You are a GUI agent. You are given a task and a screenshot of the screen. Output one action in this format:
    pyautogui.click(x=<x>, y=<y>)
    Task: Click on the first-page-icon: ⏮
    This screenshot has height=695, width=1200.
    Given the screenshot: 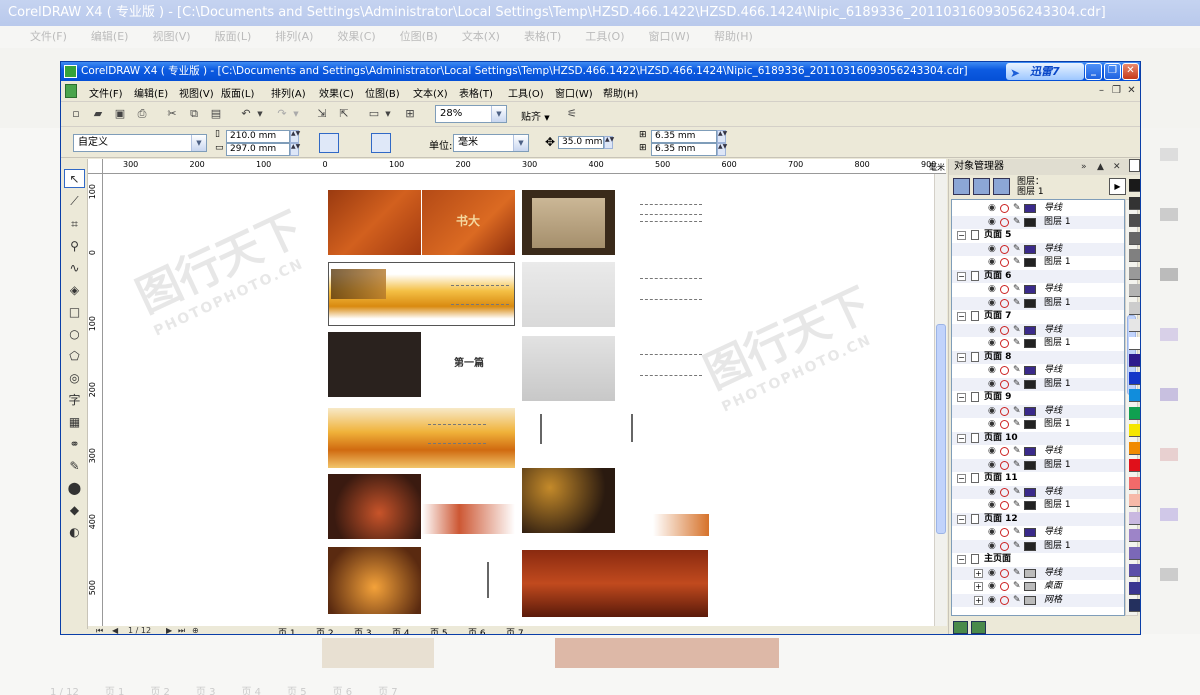 What is the action you would take?
    pyautogui.click(x=99, y=630)
    